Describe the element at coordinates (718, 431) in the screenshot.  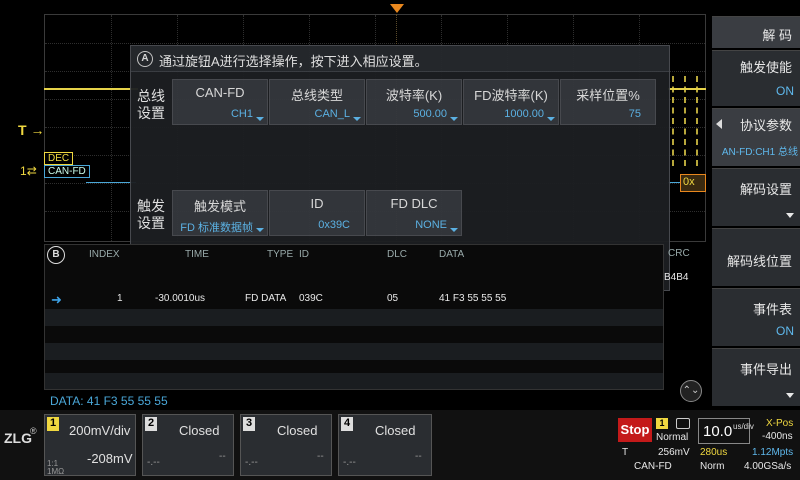
I see `timebase-value: 10.0` at that location.